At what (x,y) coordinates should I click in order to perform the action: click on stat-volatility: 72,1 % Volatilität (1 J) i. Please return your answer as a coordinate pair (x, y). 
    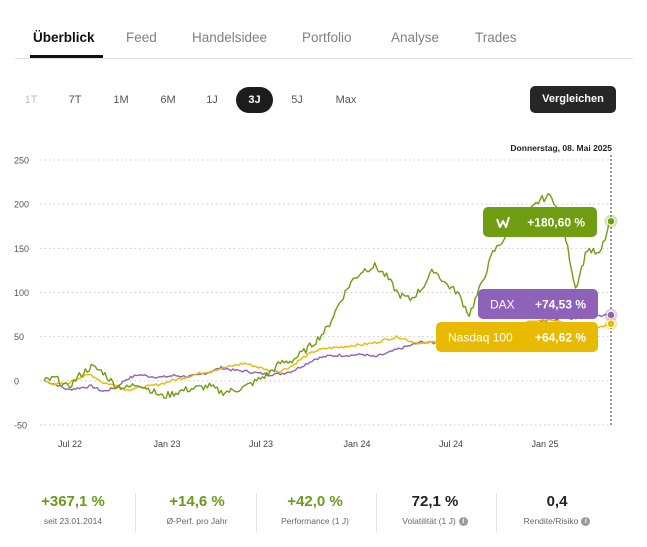
    Looking at the image, I should click on (435, 514).